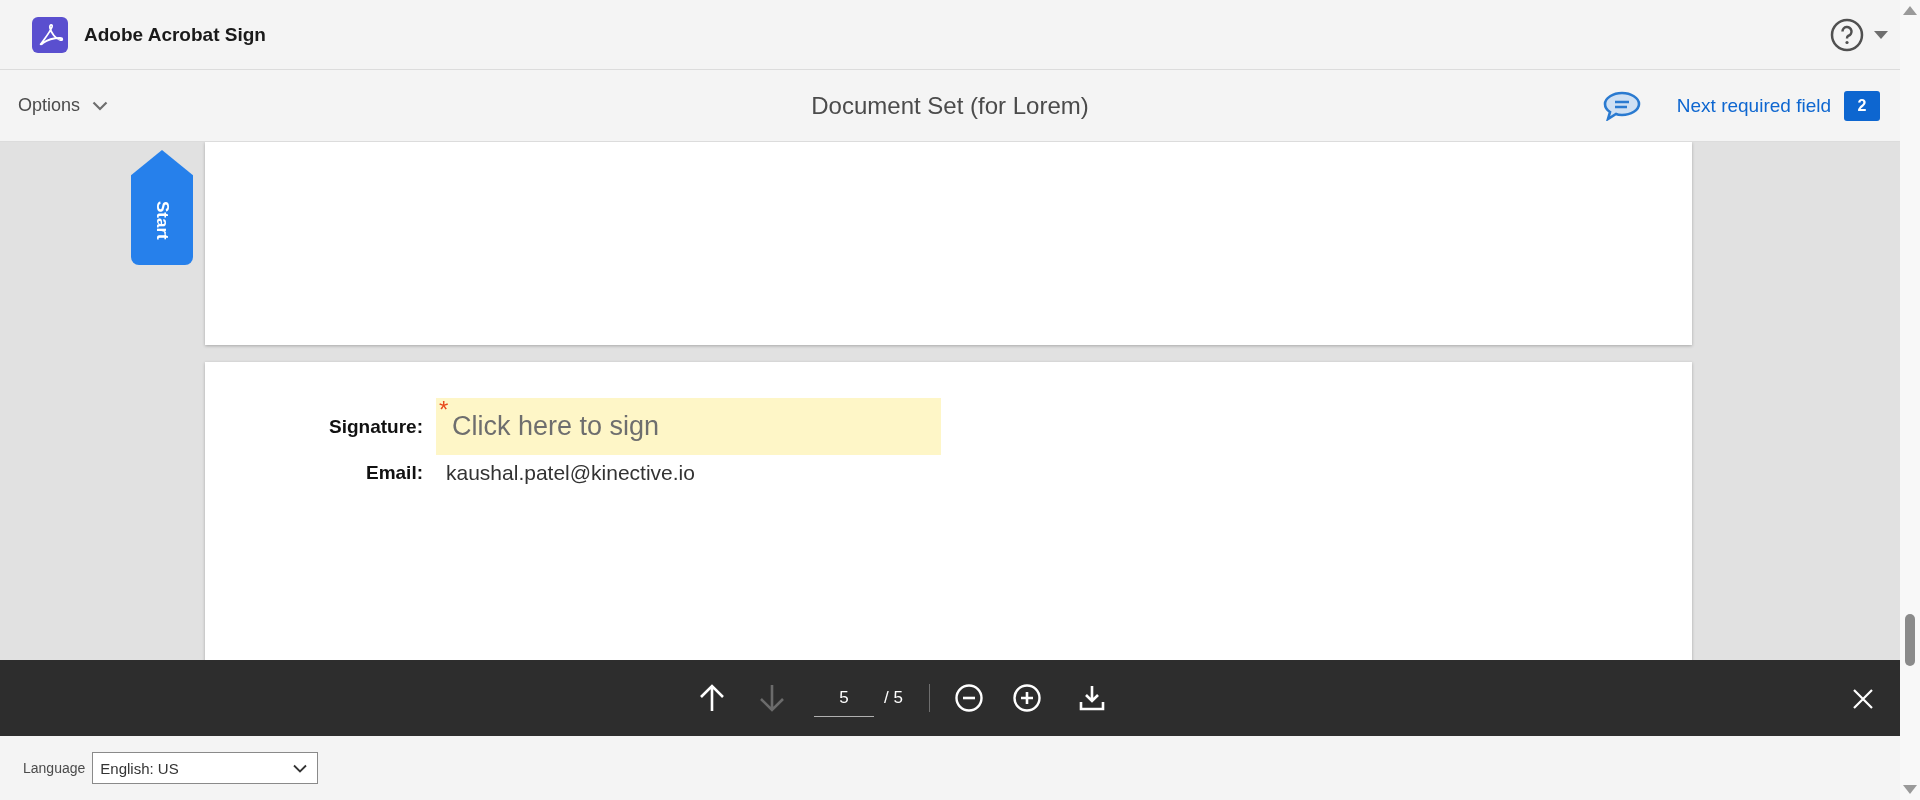  Describe the element at coordinates (1621, 105) in the screenshot. I see `comment-icon` at that location.